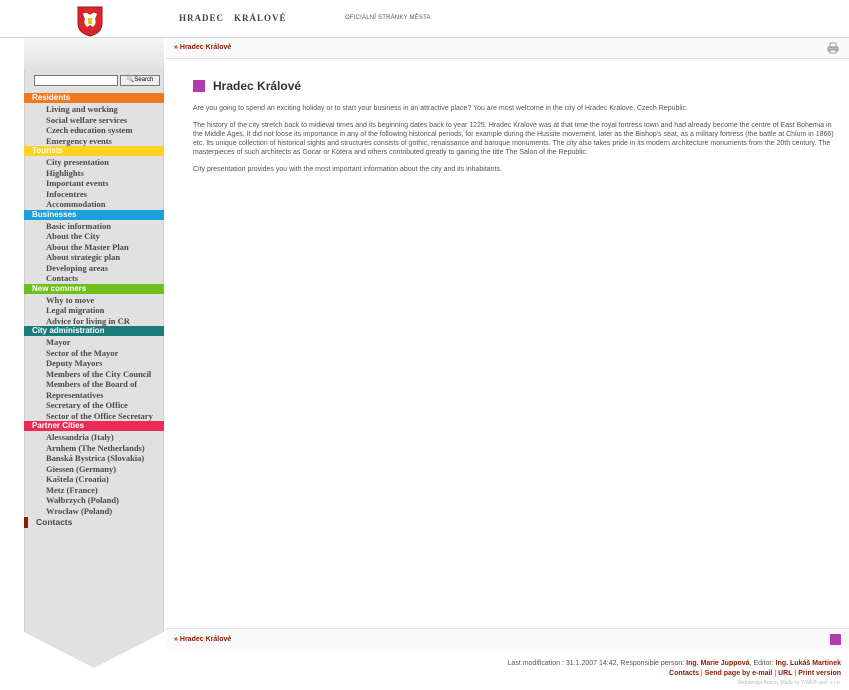 Image resolution: width=849 pixels, height=690 pixels. What do you see at coordinates (205, 639) in the screenshot?
I see `bottom-breadcrumb-link-home: Hradec Králové` at bounding box center [205, 639].